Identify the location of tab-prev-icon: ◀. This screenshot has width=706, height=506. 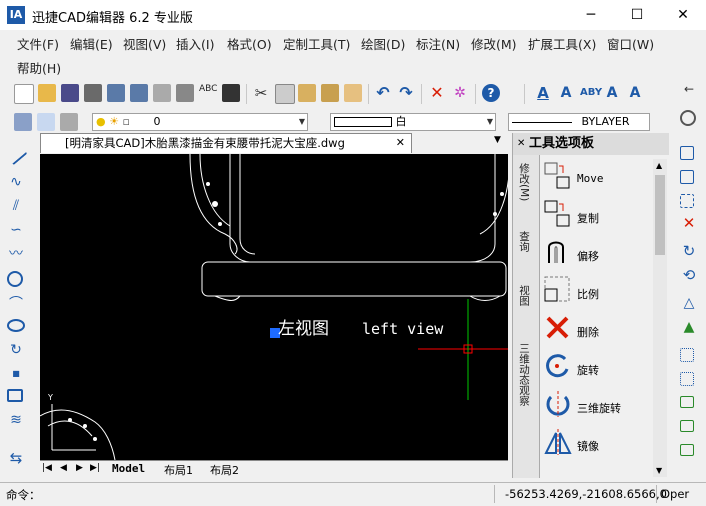
(63, 468).